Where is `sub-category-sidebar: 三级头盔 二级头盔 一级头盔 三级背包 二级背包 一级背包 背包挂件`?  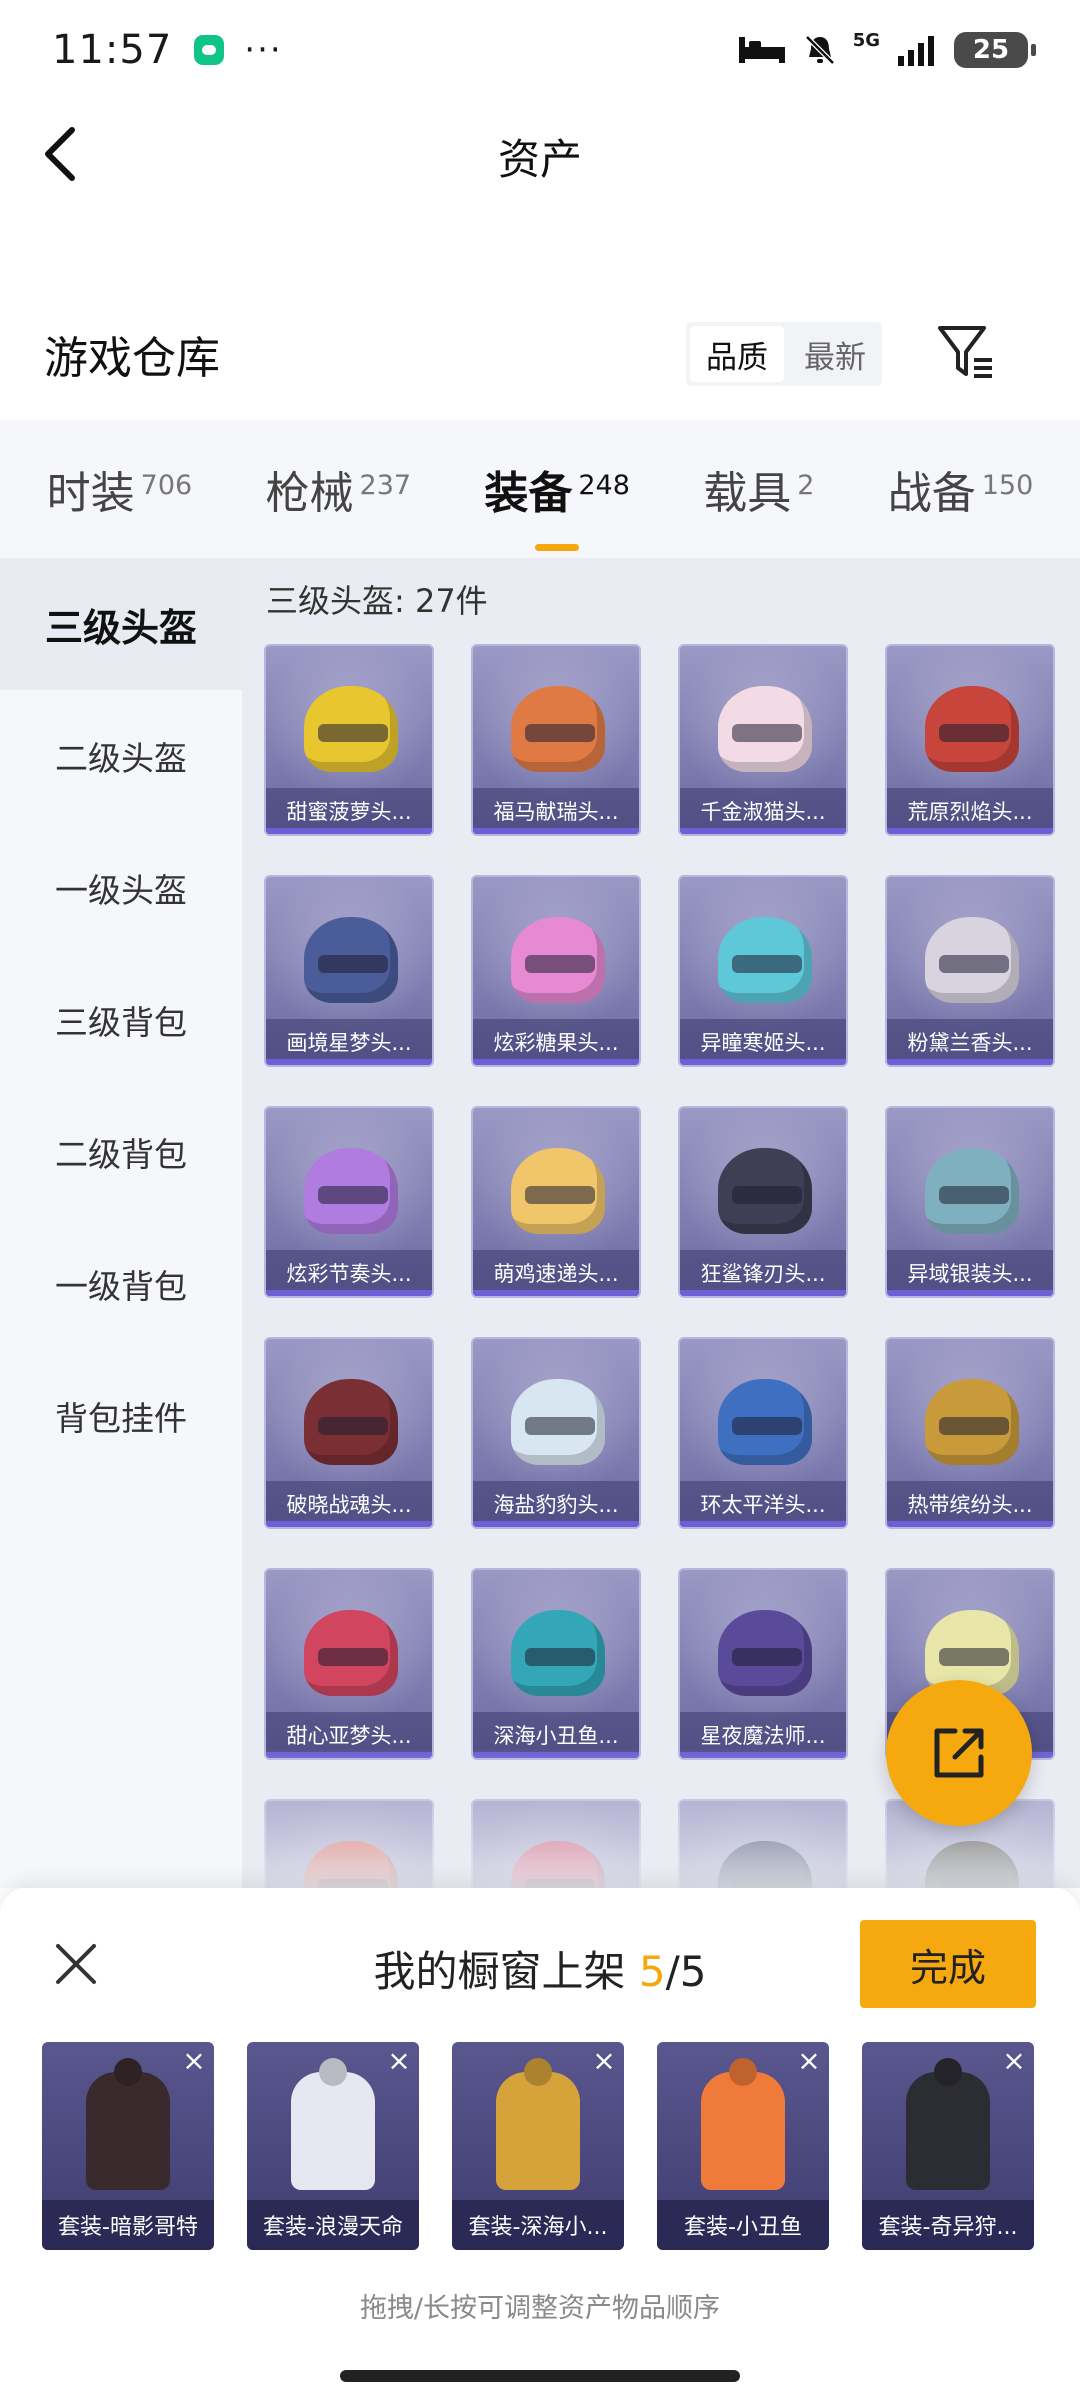
sub-category-sidebar: 三级头盔 二级头盔 一级头盔 三级背包 二级背包 一级背包 背包挂件 is located at coordinates (121, 1223).